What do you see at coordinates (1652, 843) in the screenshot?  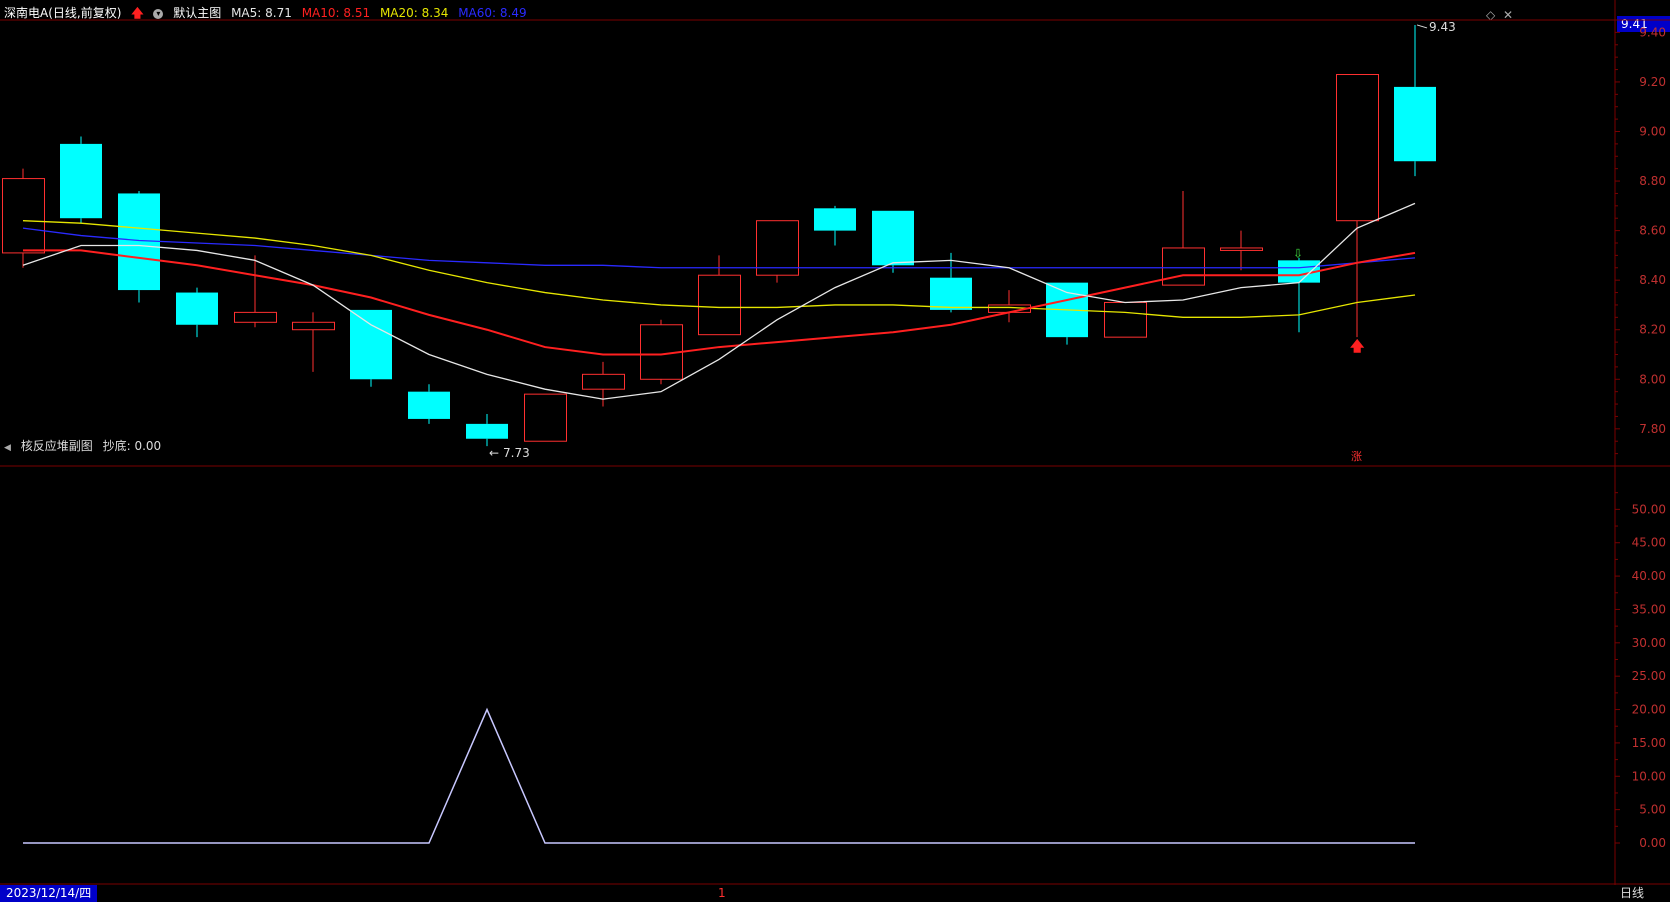 I see `indicator-tick-label: 0.00` at bounding box center [1652, 843].